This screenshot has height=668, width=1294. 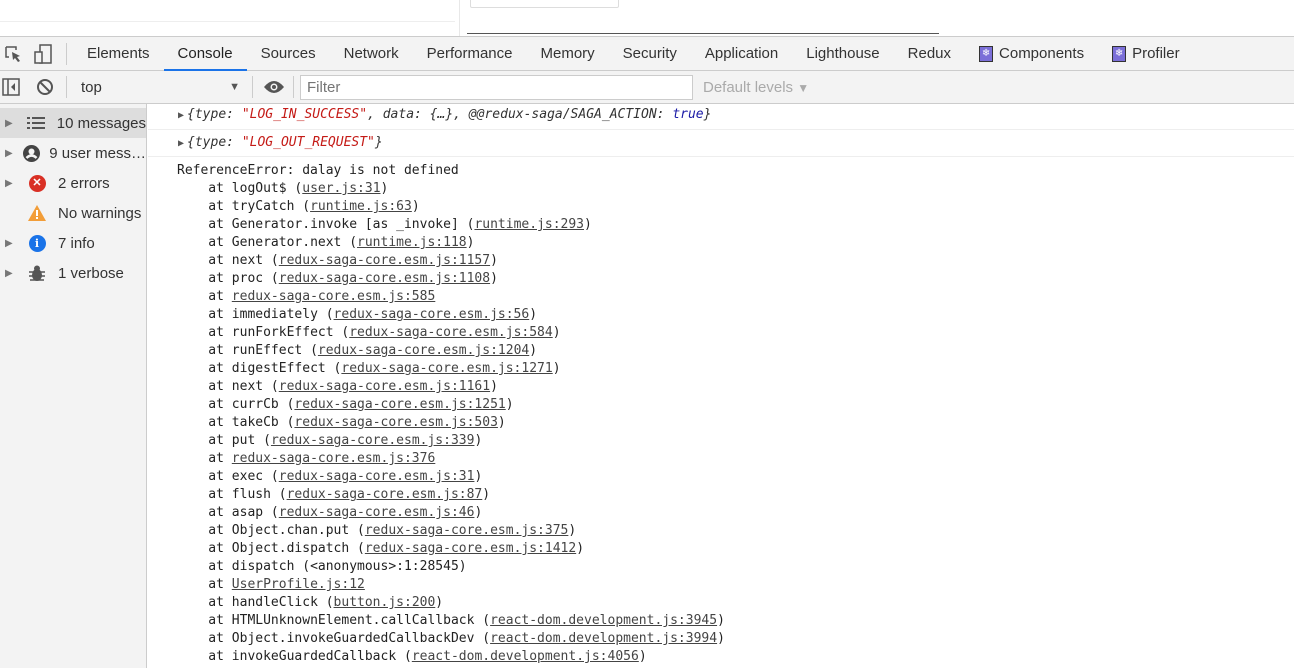 What do you see at coordinates (432, 314) in the screenshot?
I see `source-link: redux-saga-core.esm.js:56` at bounding box center [432, 314].